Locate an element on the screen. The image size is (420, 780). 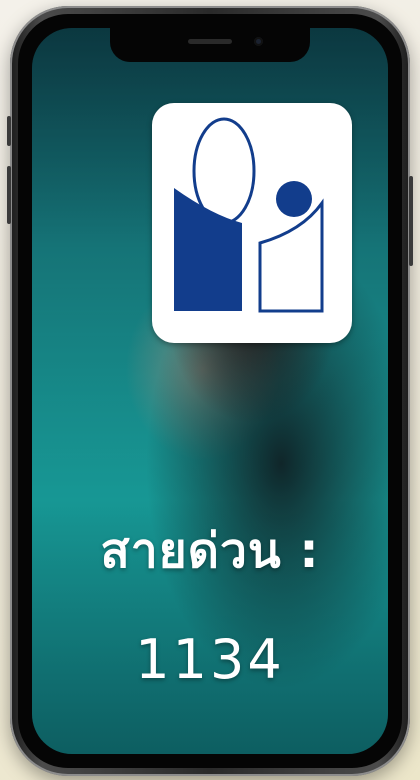
speaker-grille-icon is located at coordinates (210, 41).